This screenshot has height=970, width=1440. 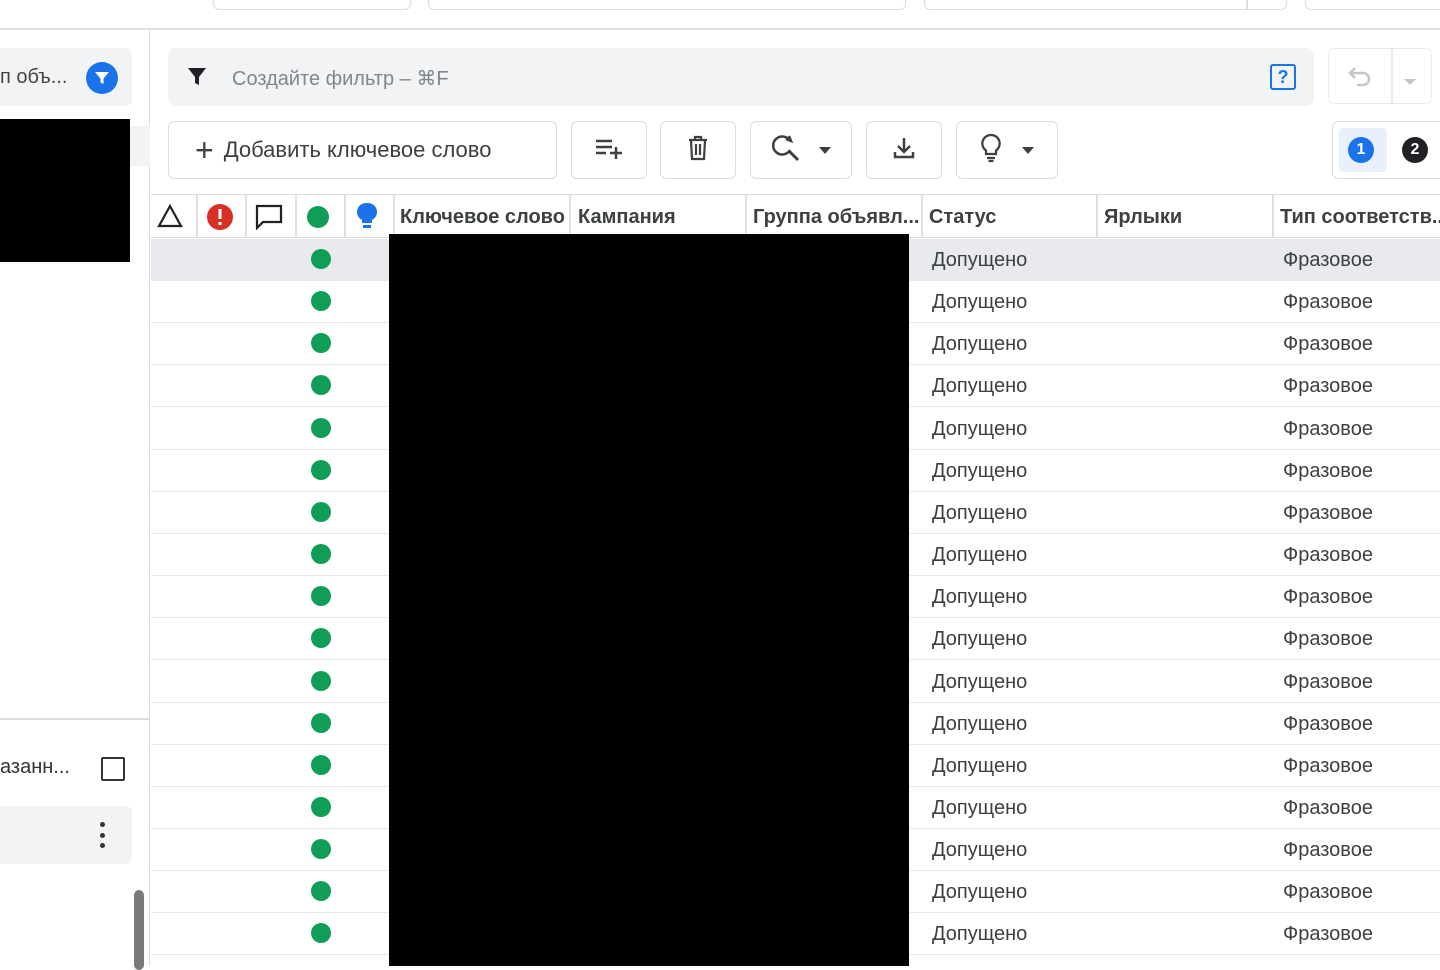 I want to click on step-1-badge: 1, so click(x=1361, y=150).